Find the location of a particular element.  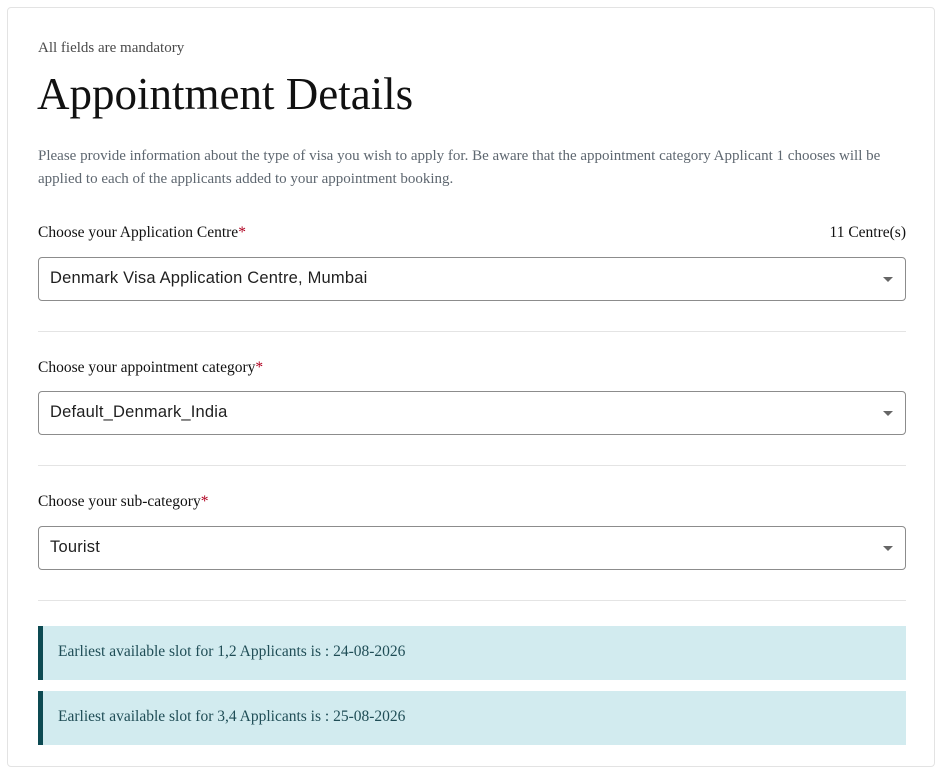

subcategory-label: Choose your sub-category* is located at coordinates (123, 502).